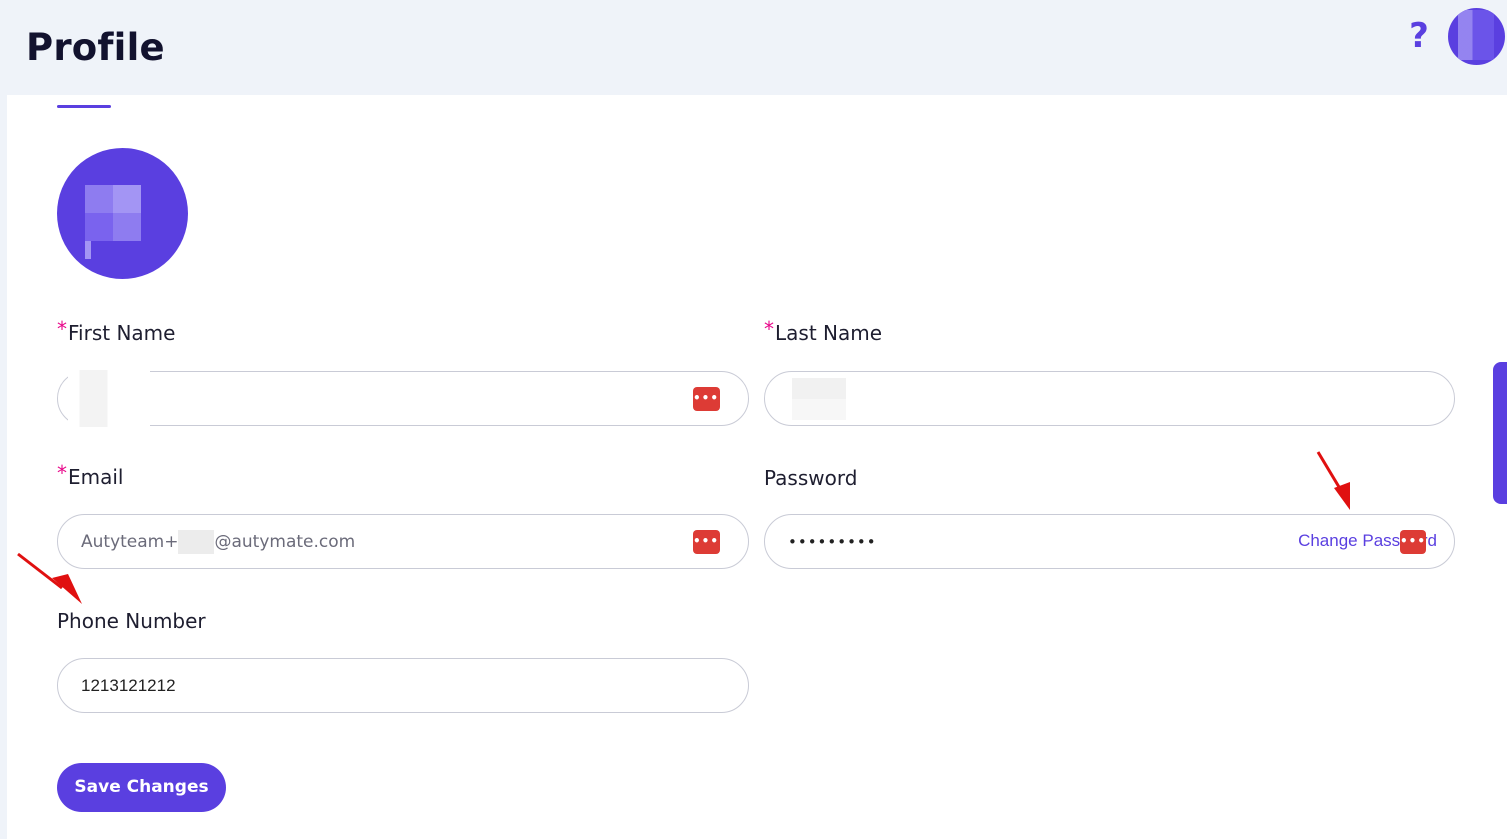  Describe the element at coordinates (90, 475) in the screenshot. I see `email-label: *Email` at that location.